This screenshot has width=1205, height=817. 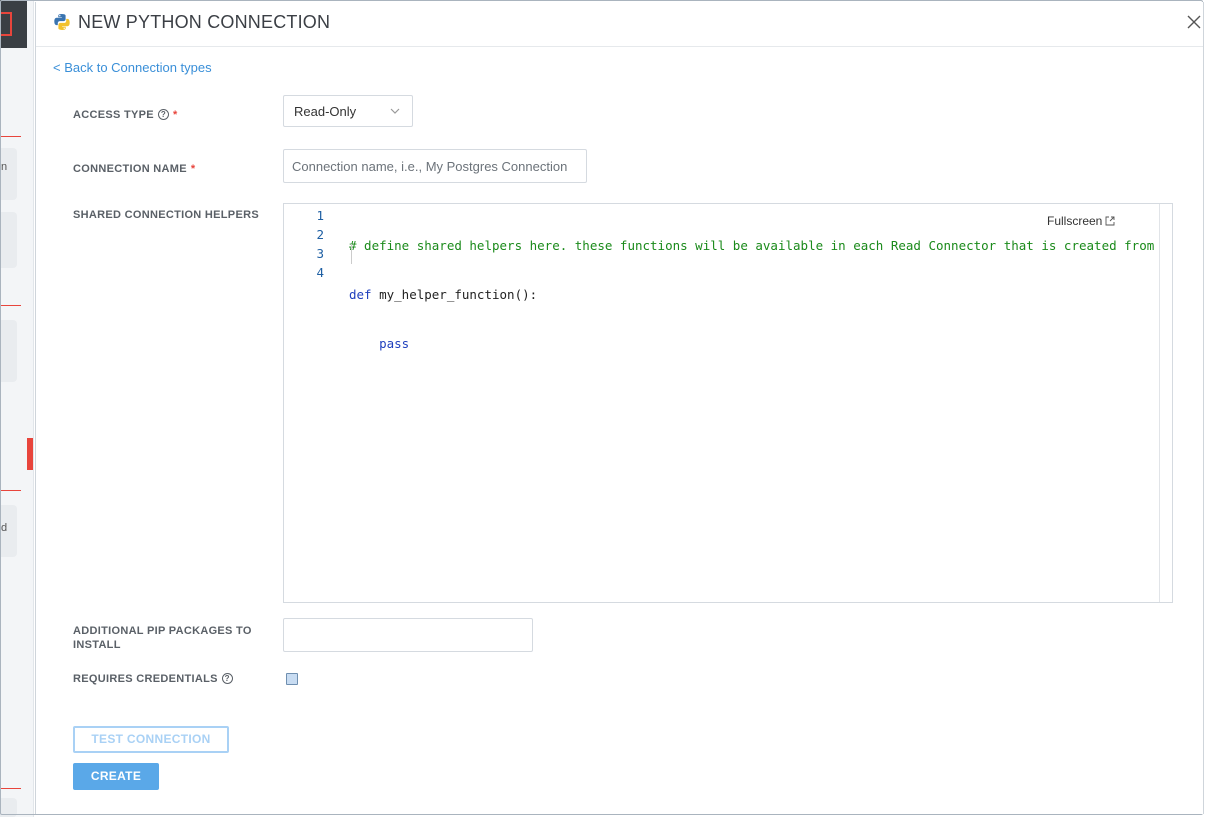 What do you see at coordinates (4, 167) in the screenshot?
I see `background-text: n` at bounding box center [4, 167].